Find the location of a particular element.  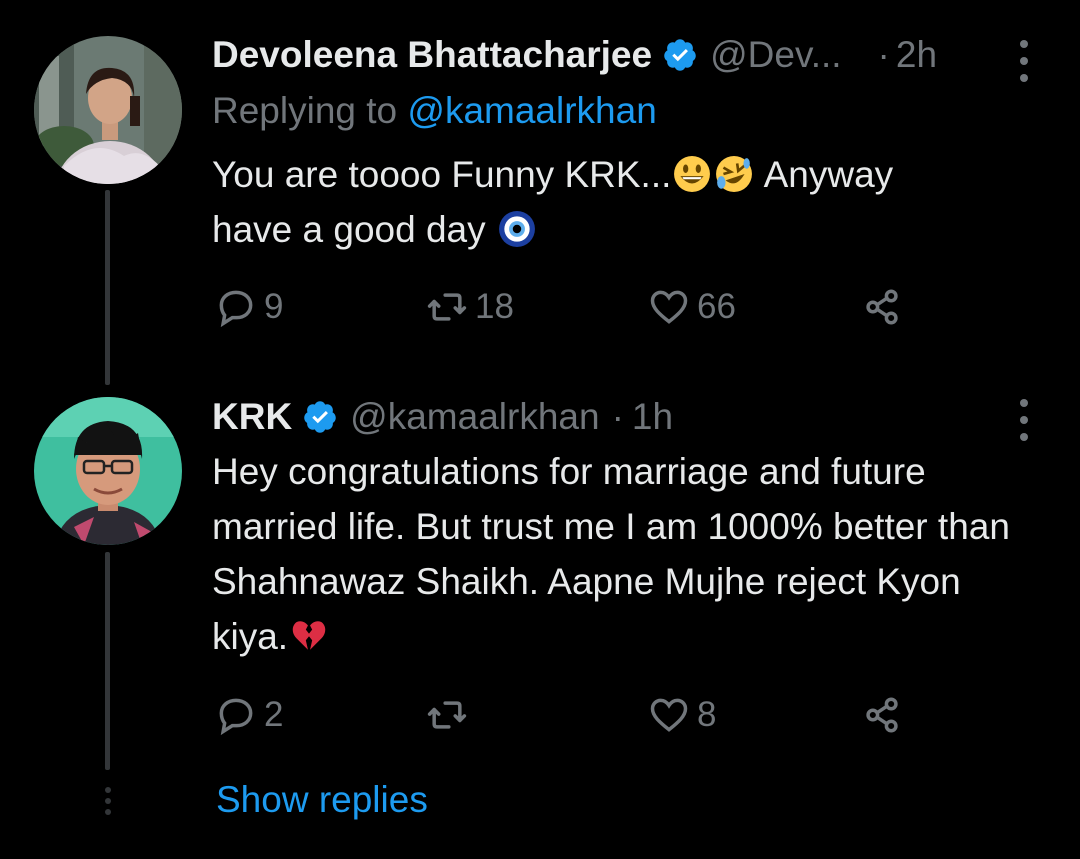

like-count: 8 is located at coordinates (707, 714).